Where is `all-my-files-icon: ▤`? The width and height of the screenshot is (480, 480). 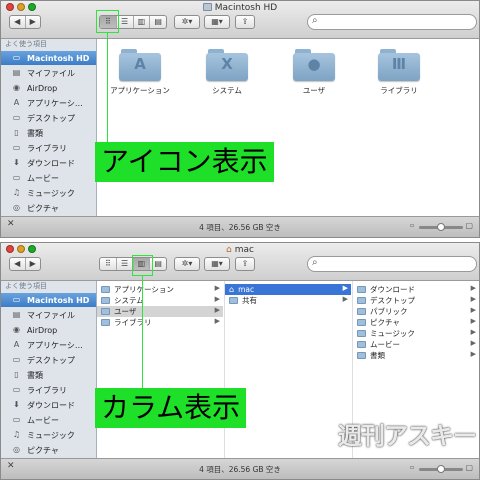 all-my-files-icon: ▤ is located at coordinates (16, 72).